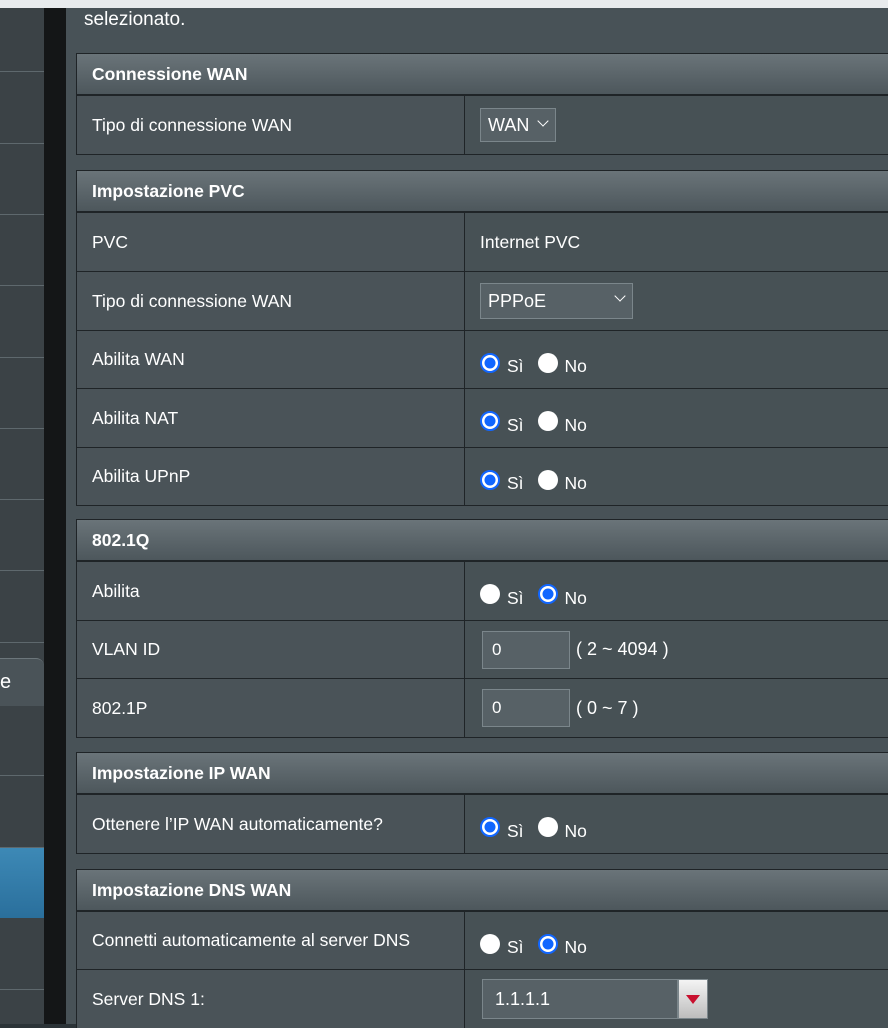 Image resolution: width=888 pixels, height=1028 pixels. What do you see at coordinates (482, 540) in the screenshot?
I see `section-header: 802.1Q` at bounding box center [482, 540].